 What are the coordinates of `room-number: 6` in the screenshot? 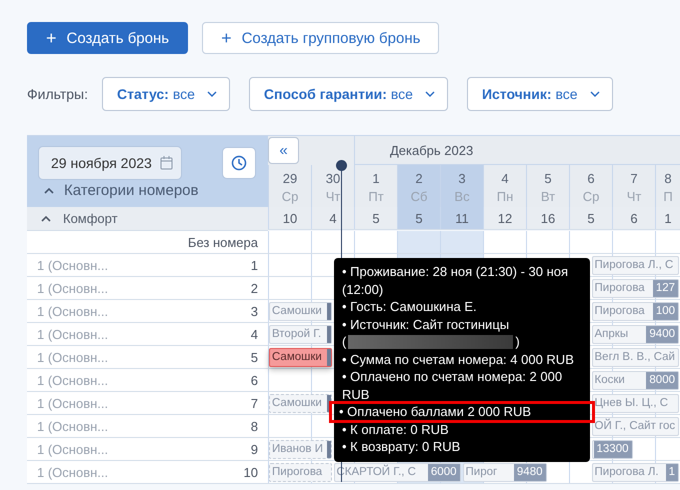 It's located at (254, 380).